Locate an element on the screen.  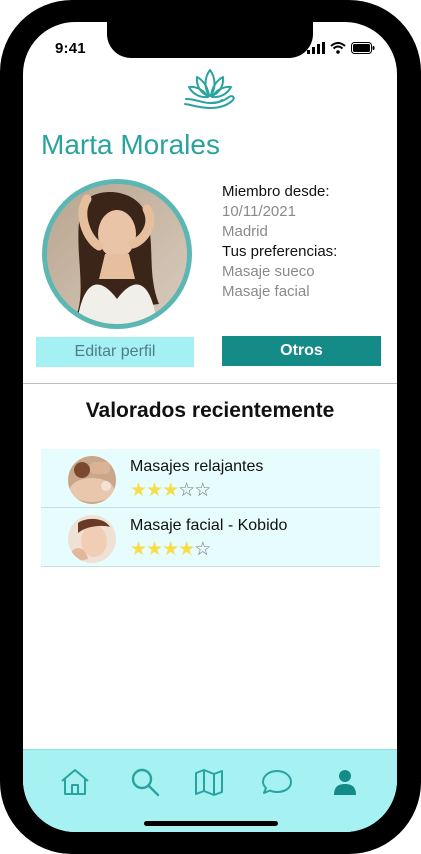
battery-icon is located at coordinates (363, 48).